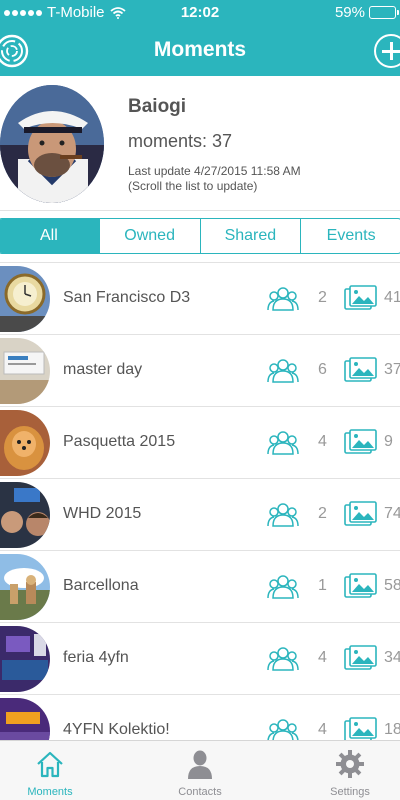 This screenshot has width=400, height=800. Describe the element at coordinates (101, 585) in the screenshot. I see `moment-title: Barcellona` at that location.